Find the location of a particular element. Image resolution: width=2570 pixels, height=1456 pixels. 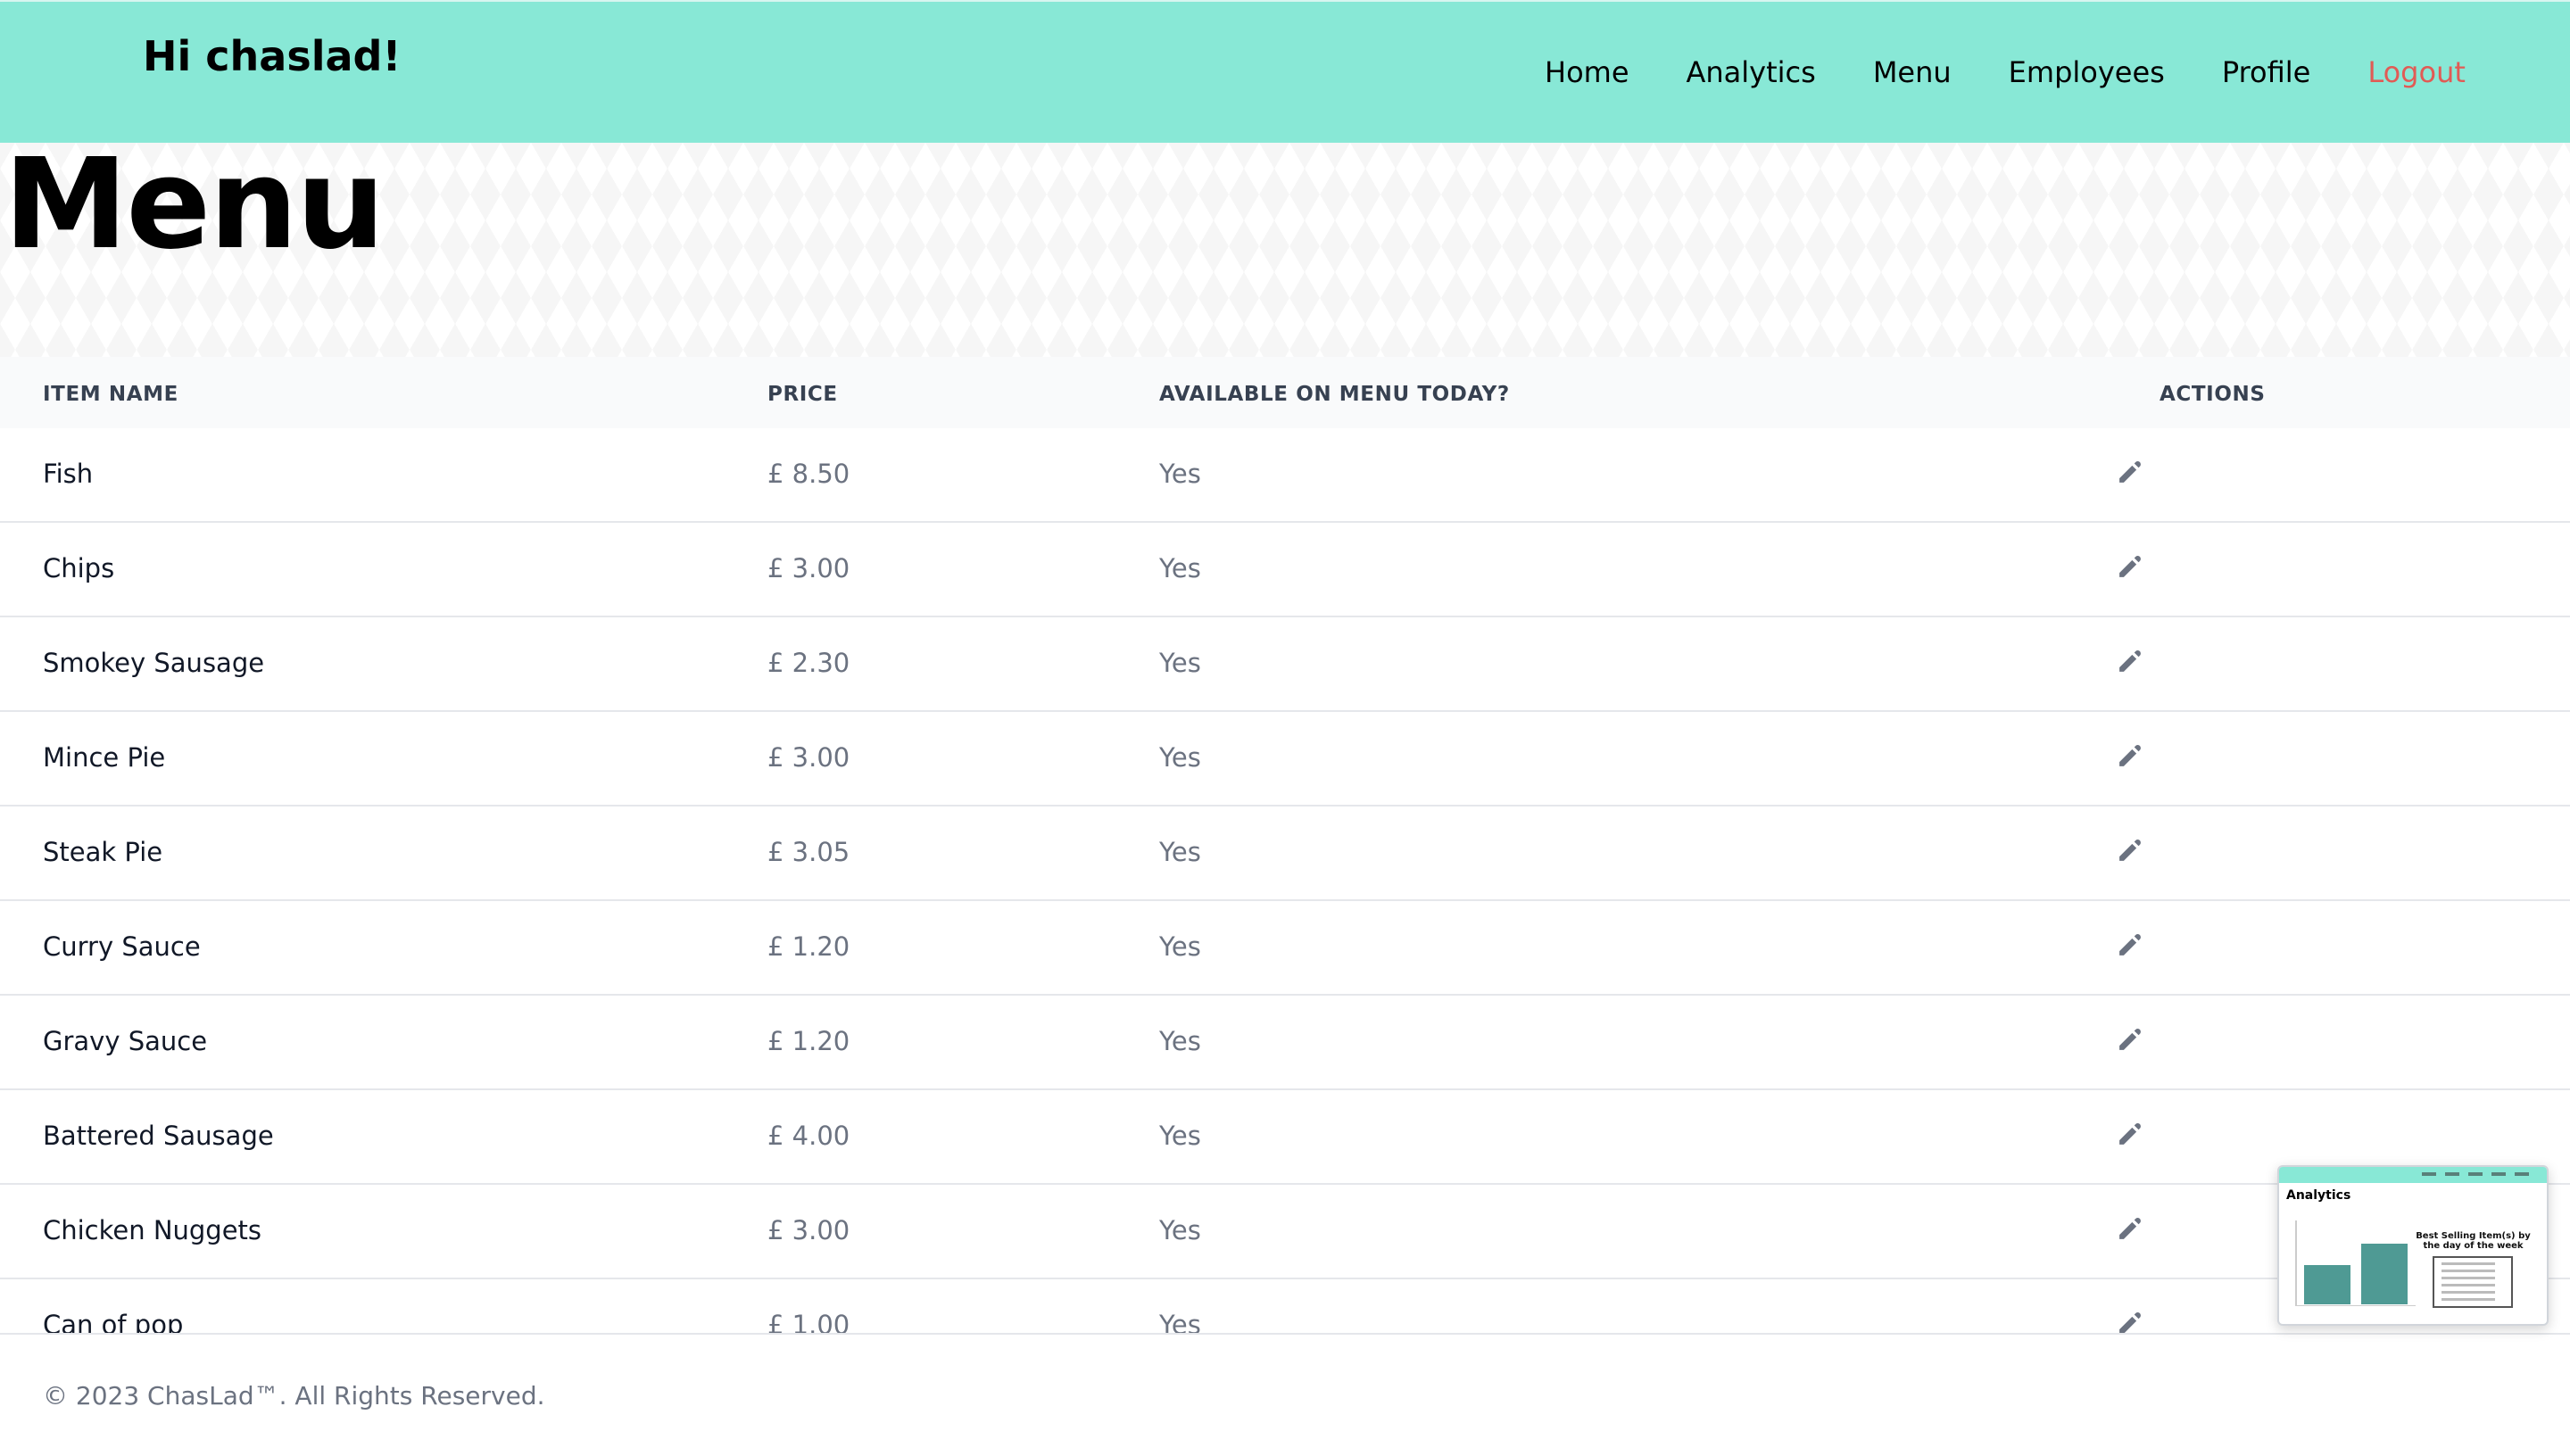

table-row: Curry Sauce £ 1.20 Yes is located at coordinates (1285, 949).